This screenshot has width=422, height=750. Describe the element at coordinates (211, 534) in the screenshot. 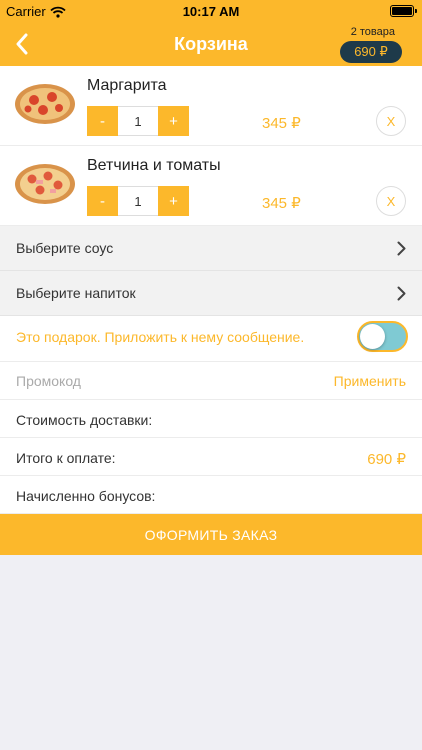

I see `checkout-button: ОФОРМИТЬ ЗАКАЗ` at that location.